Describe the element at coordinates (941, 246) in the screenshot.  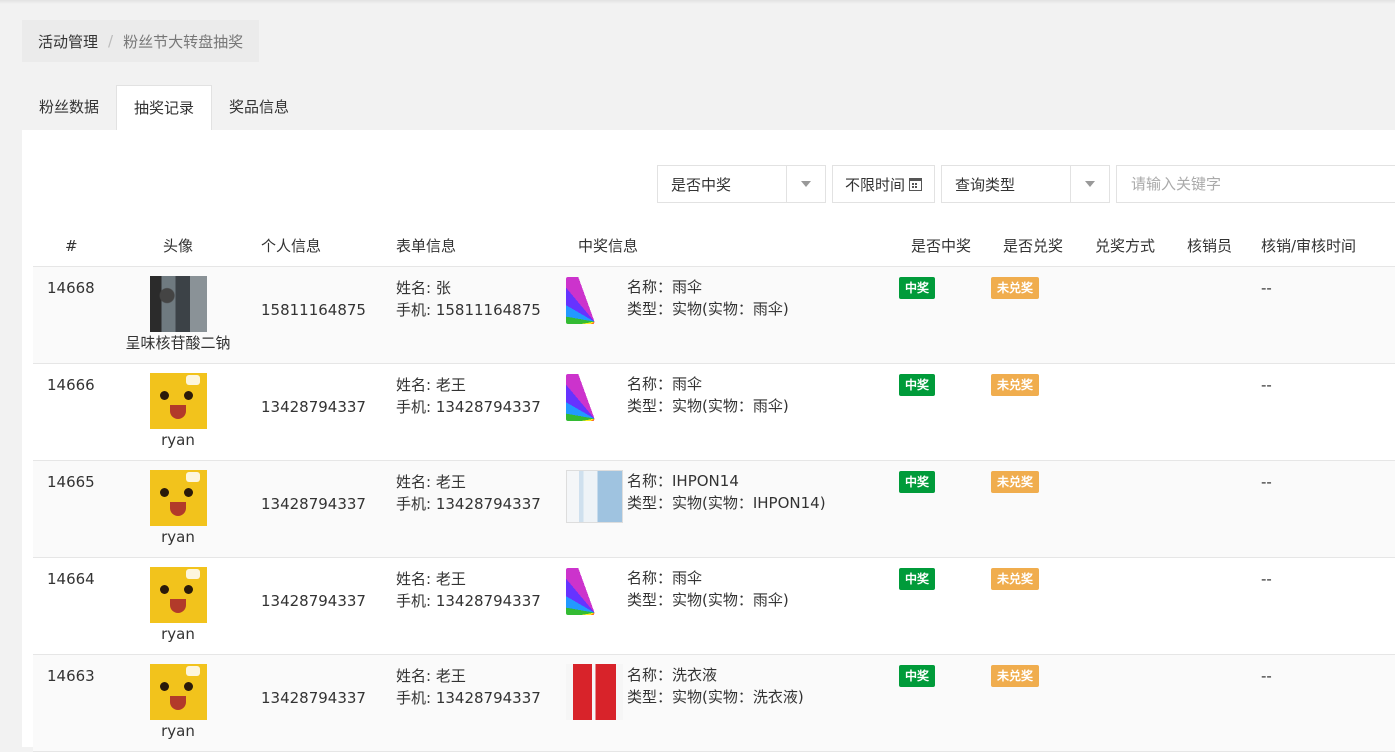
I see `column-header-win: 是否中奖` at that location.